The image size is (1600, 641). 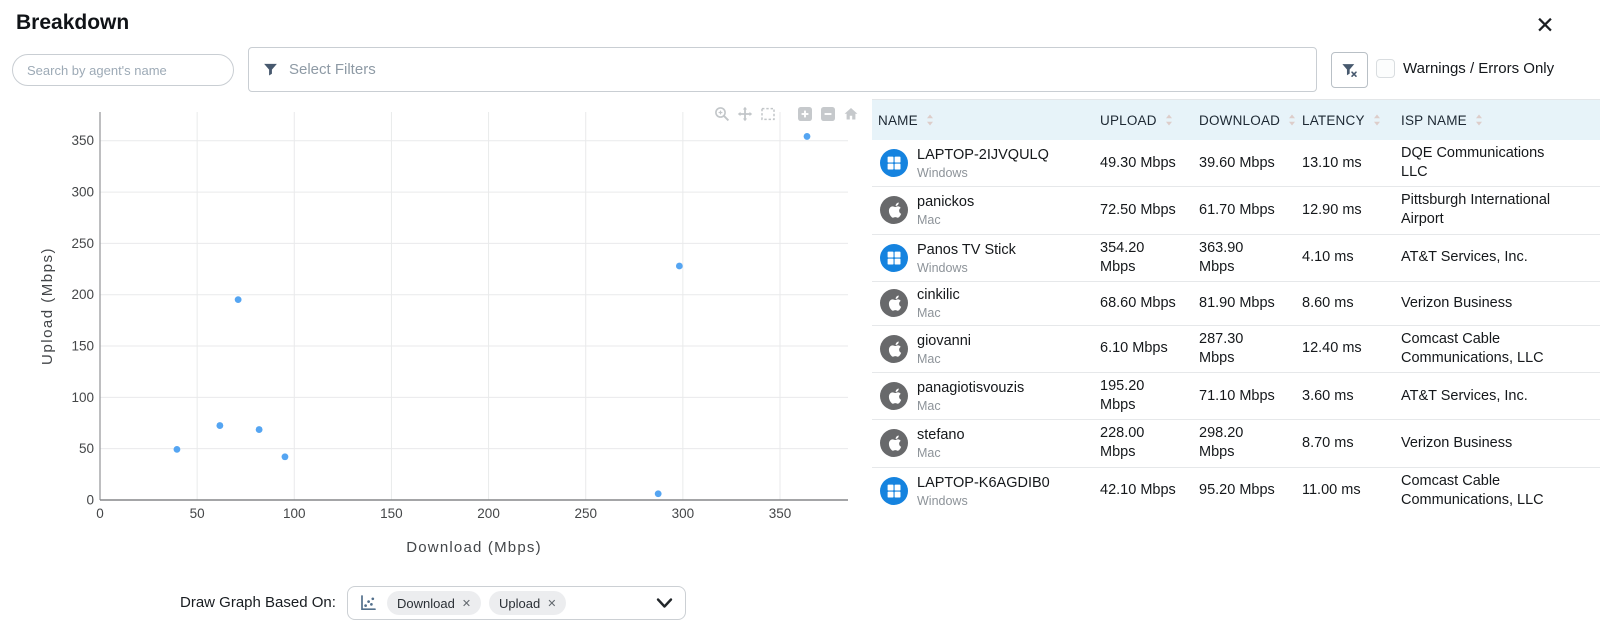 I want to click on column-header-download: DOWNLOAD, so click(x=1243, y=120).